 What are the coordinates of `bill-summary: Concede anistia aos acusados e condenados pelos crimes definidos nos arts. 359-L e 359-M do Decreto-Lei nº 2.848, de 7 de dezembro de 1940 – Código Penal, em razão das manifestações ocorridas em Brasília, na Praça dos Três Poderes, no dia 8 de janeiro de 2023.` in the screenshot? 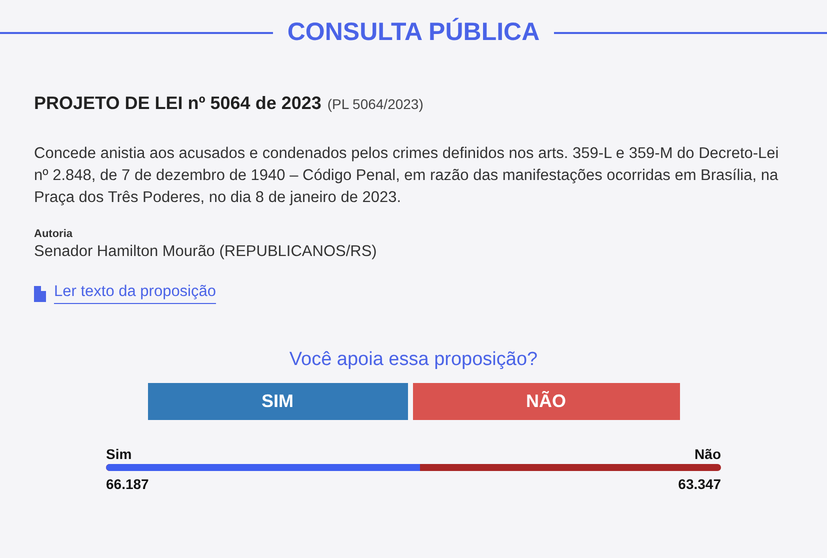 It's located at (407, 176).